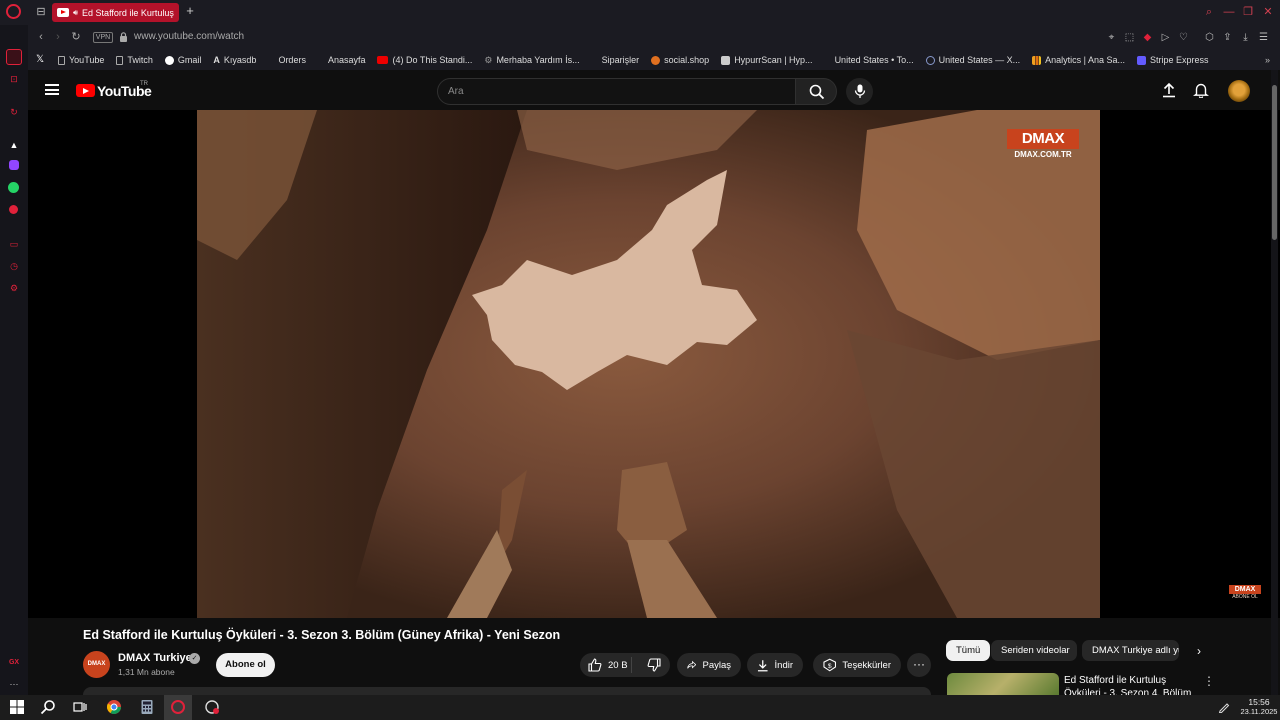 The height and width of the screenshot is (720, 1280). I want to click on description-box, so click(507, 691).